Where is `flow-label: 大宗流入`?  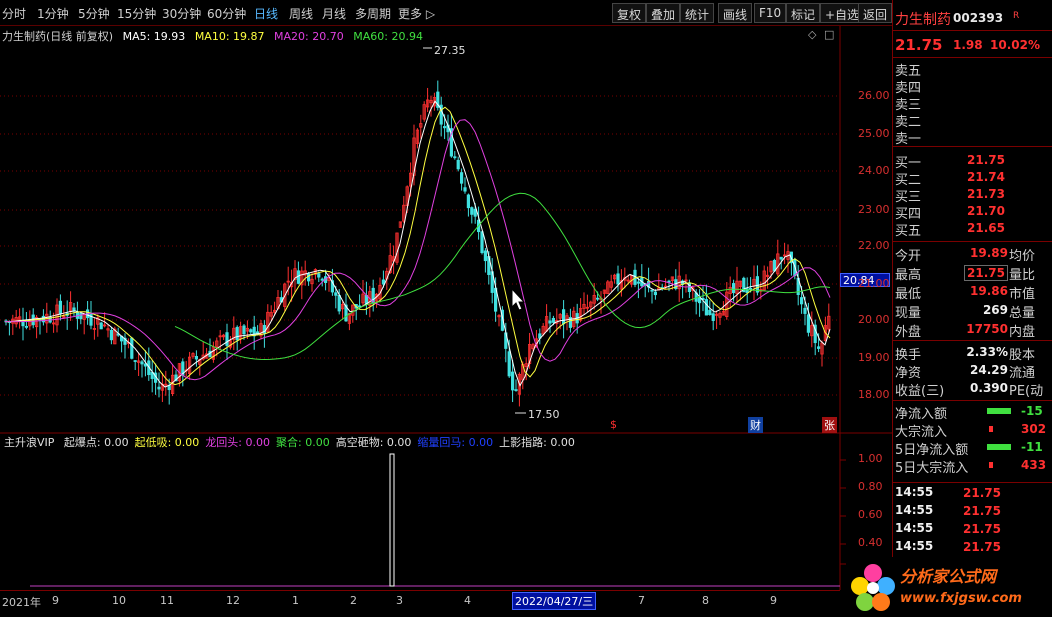 flow-label: 大宗流入 is located at coordinates (921, 432).